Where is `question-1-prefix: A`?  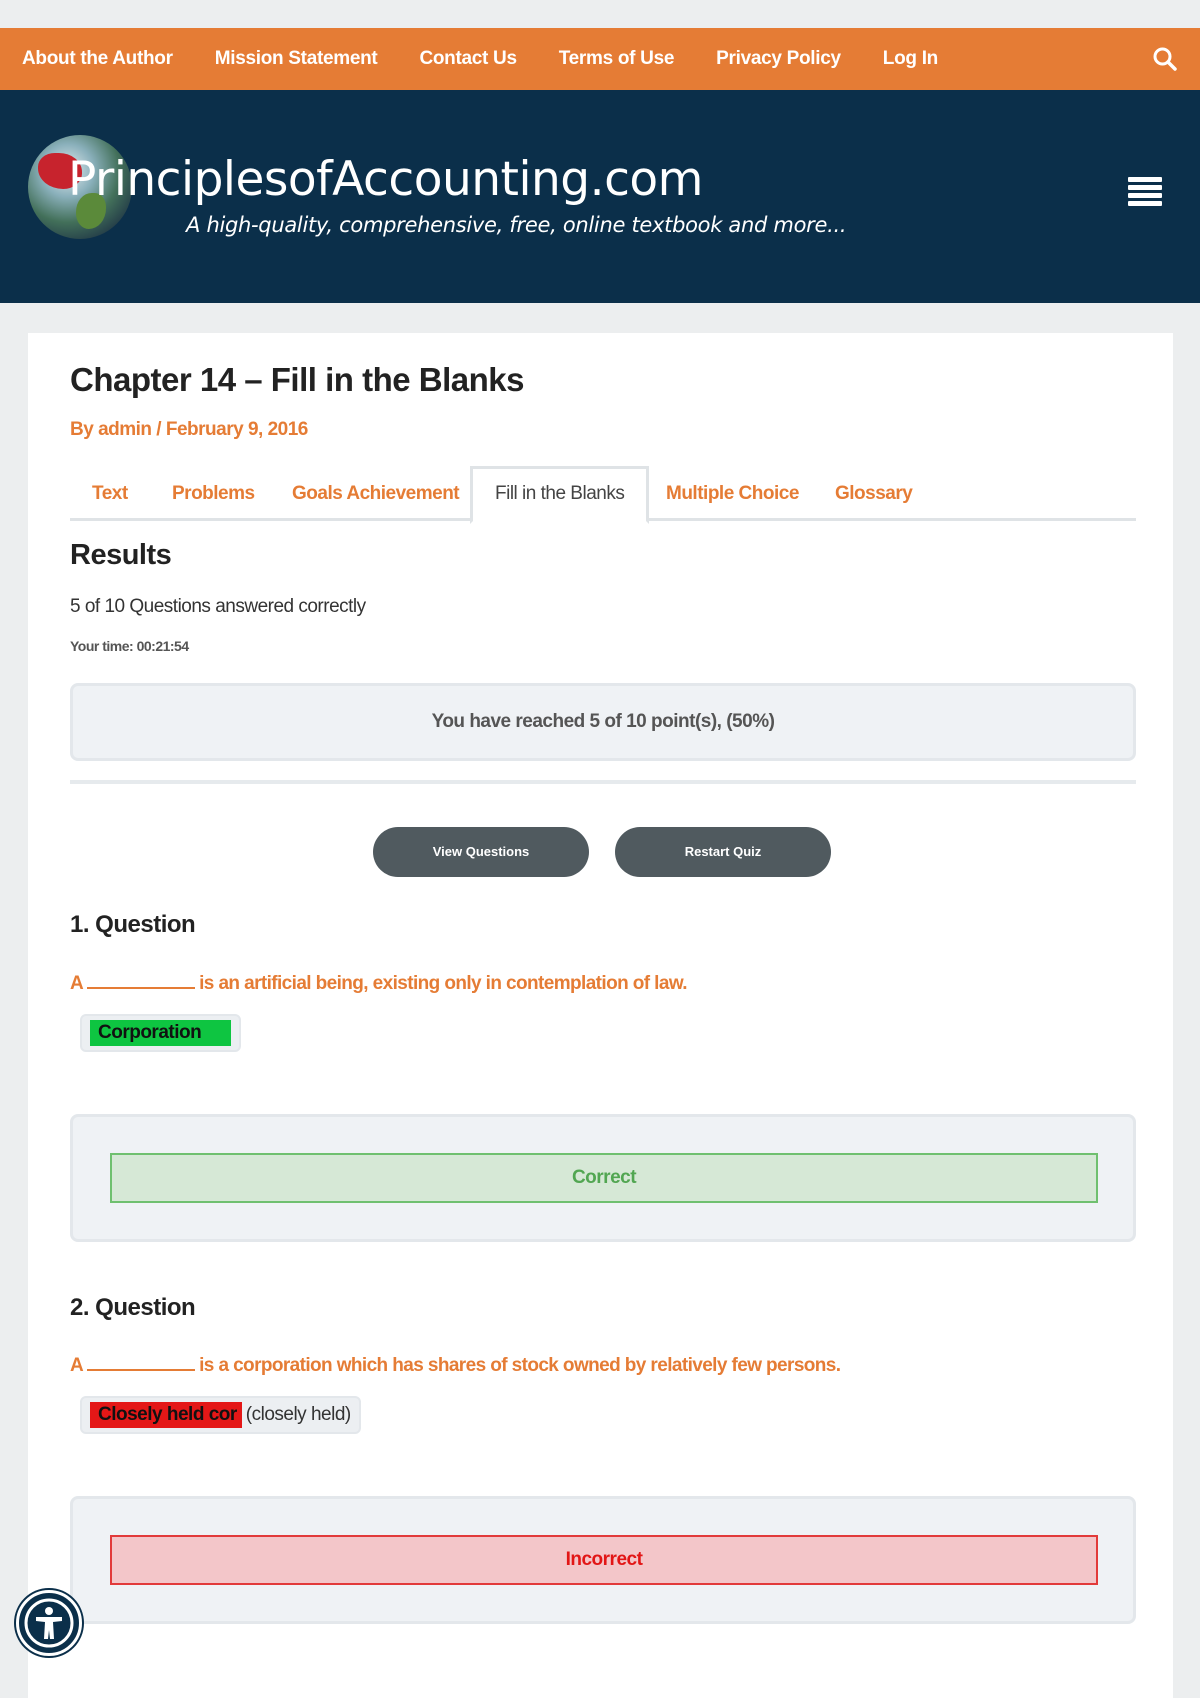 question-1-prefix: A is located at coordinates (77, 983).